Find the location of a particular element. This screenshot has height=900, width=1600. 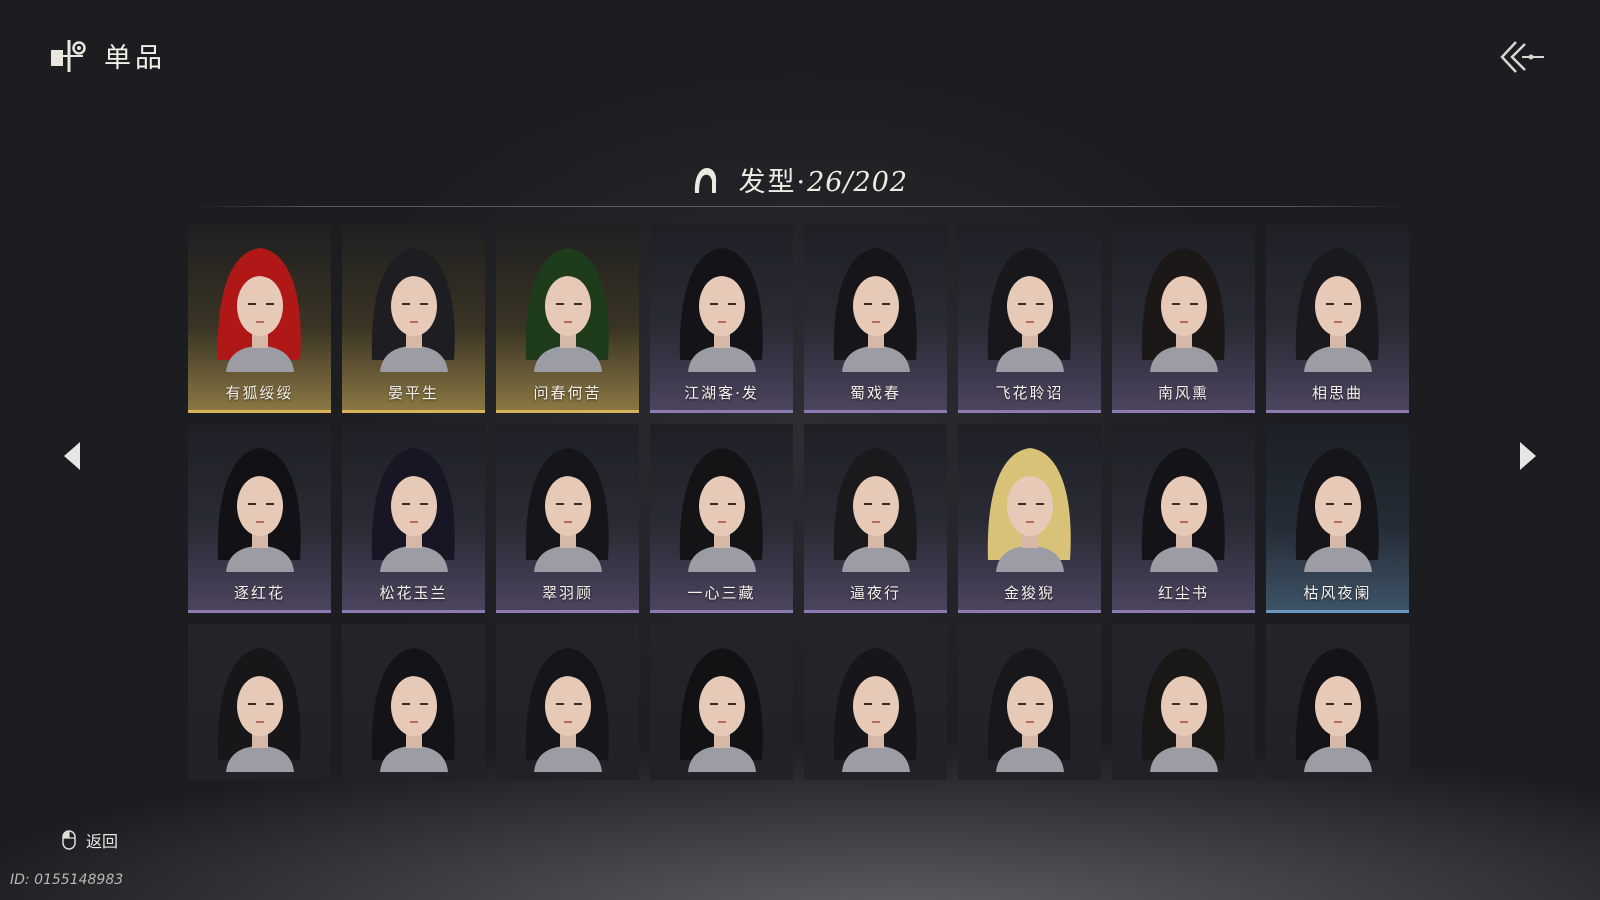

hairstyle-card: 逼夜行 is located at coordinates (875, 518).